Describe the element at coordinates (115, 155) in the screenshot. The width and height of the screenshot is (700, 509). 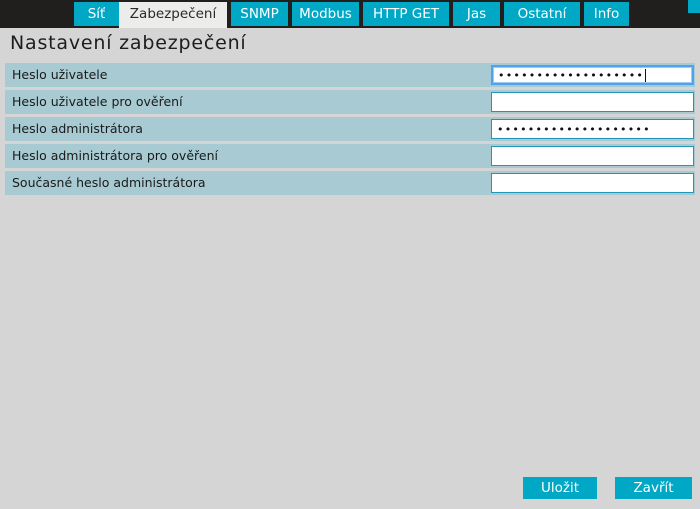
I see `field-label: Heslo administrátora pro ověření` at that location.